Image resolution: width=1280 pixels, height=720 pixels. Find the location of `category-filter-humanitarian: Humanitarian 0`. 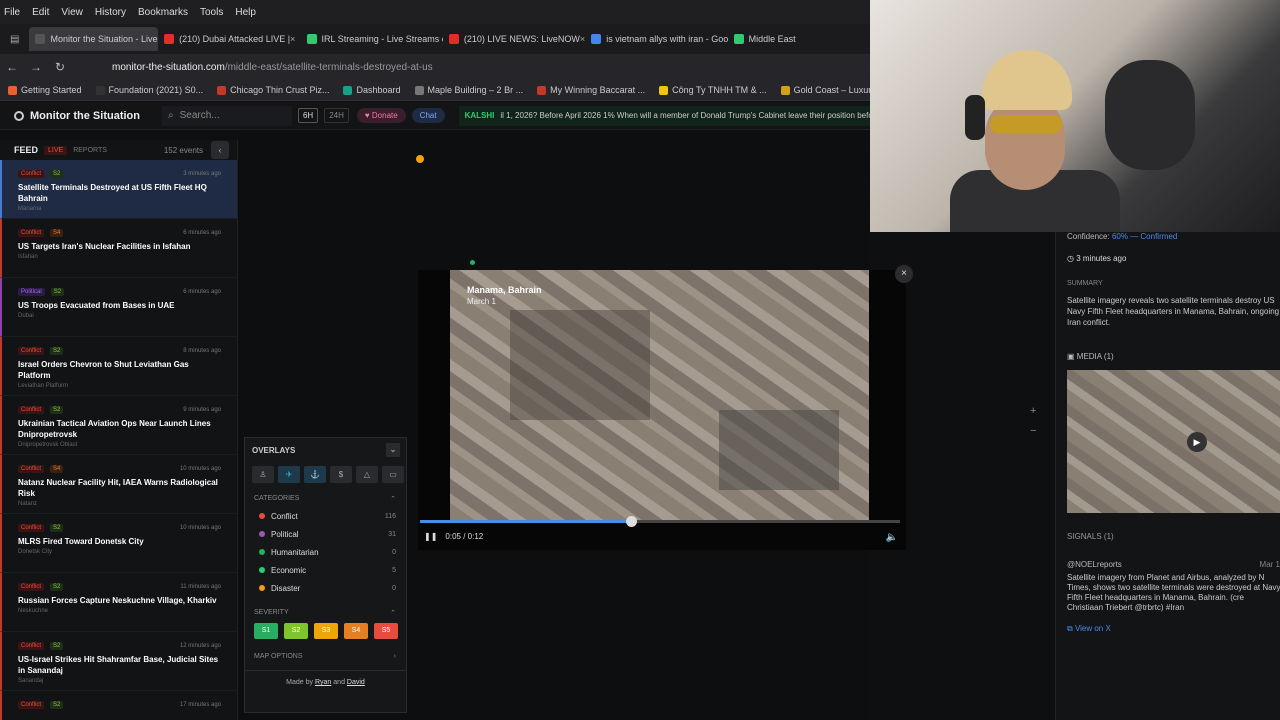

category-filter-humanitarian: Humanitarian 0 is located at coordinates (325, 552).